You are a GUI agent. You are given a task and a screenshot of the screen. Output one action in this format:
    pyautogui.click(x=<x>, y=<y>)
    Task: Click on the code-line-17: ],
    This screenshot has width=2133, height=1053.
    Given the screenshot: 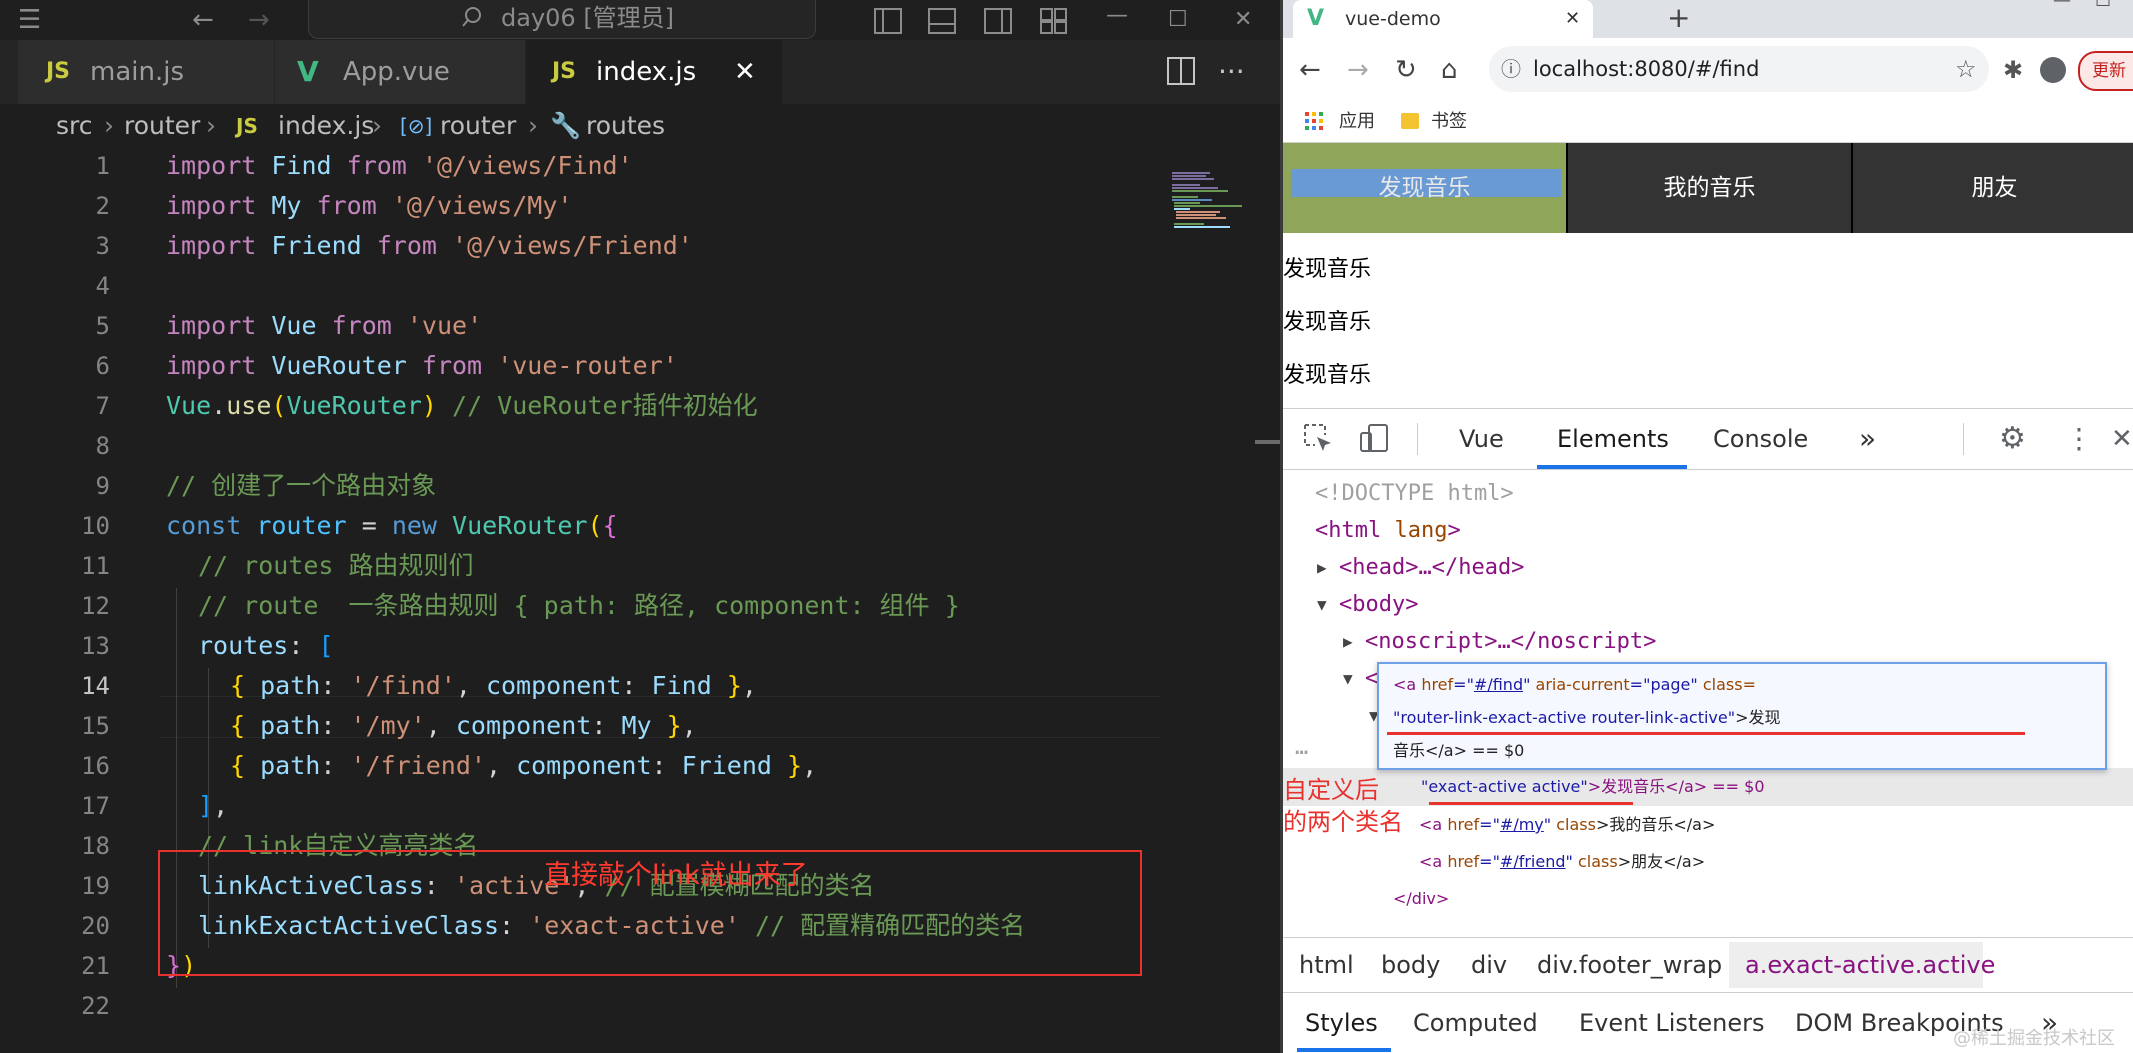 What is the action you would take?
    pyautogui.click(x=213, y=805)
    